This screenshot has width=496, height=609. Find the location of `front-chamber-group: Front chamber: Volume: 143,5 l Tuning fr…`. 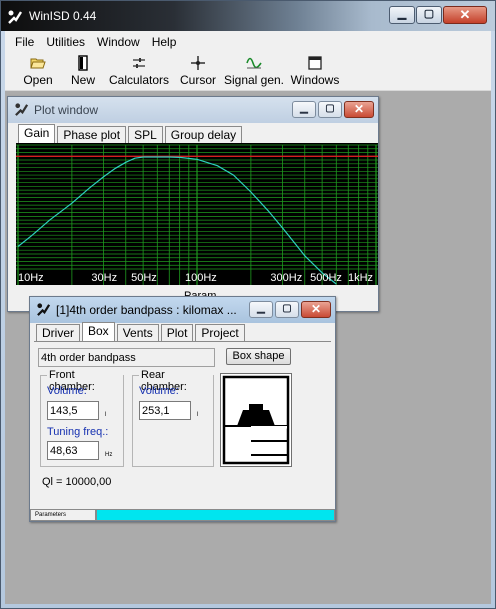

front-chamber-group: Front chamber: Volume: 143,5 l Tuning fr… is located at coordinates (82, 418).